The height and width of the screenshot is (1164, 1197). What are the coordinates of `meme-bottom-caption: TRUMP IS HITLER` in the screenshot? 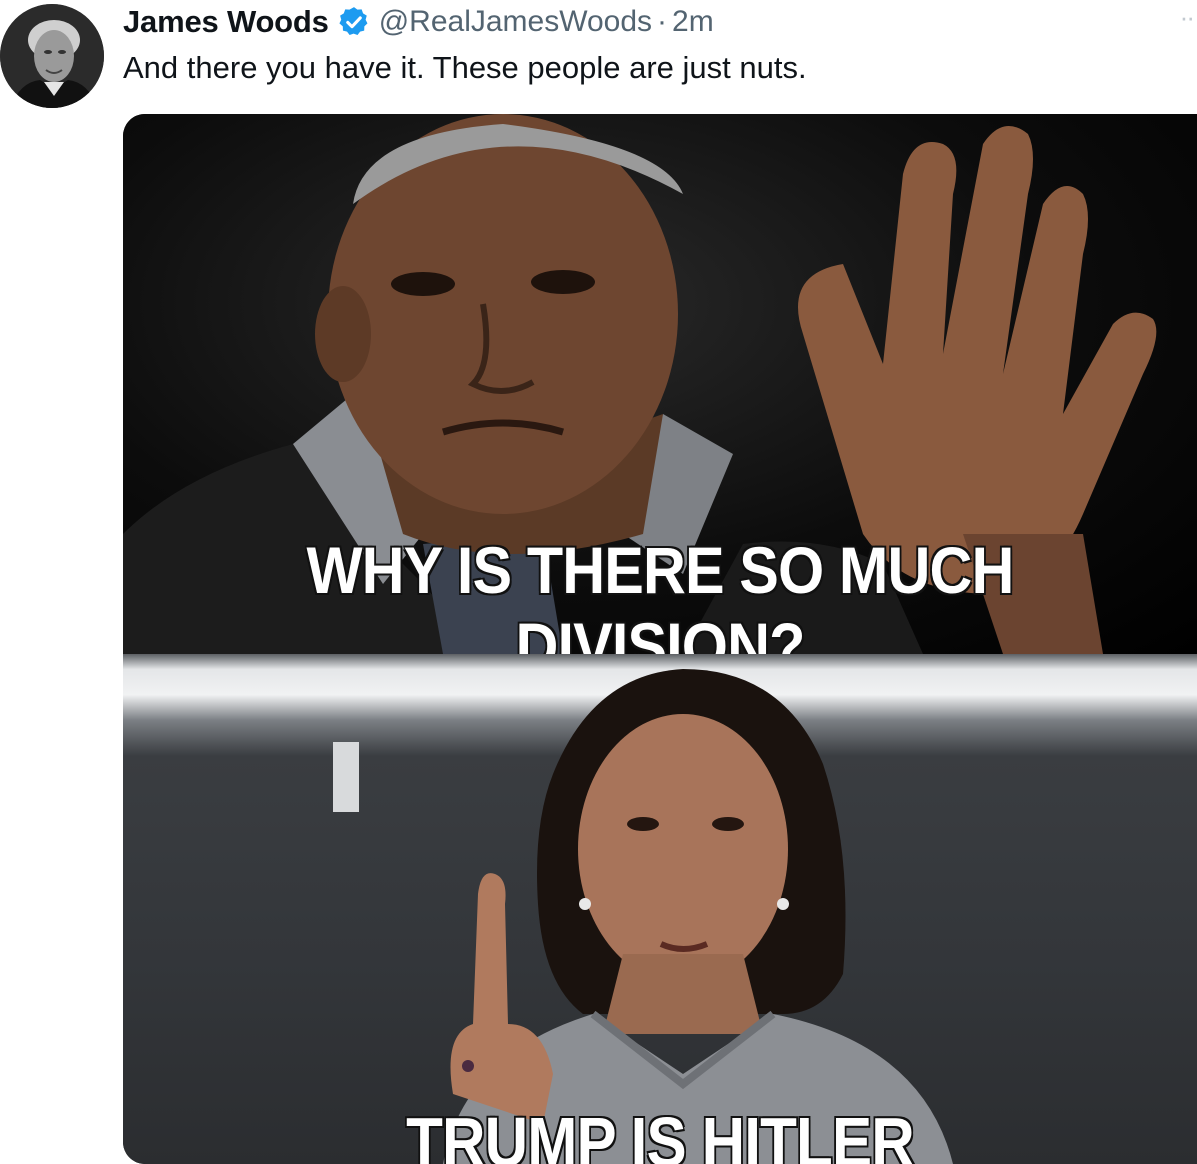 It's located at (660, 1133).